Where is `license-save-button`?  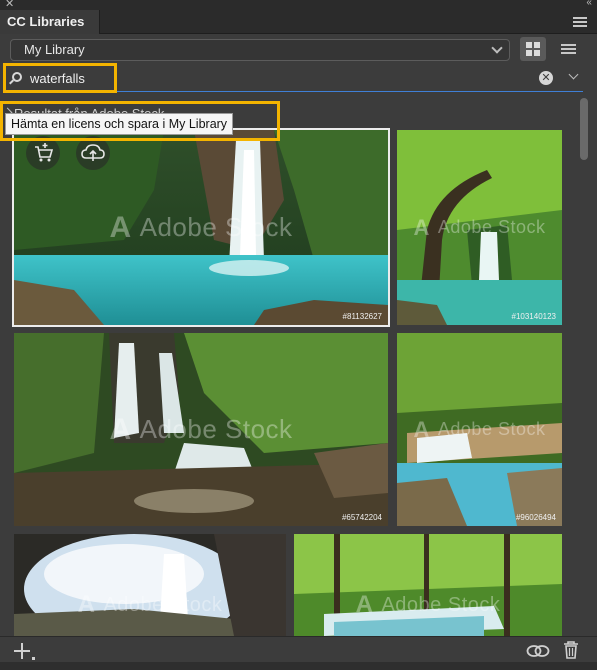 license-save-button is located at coordinates (43, 153).